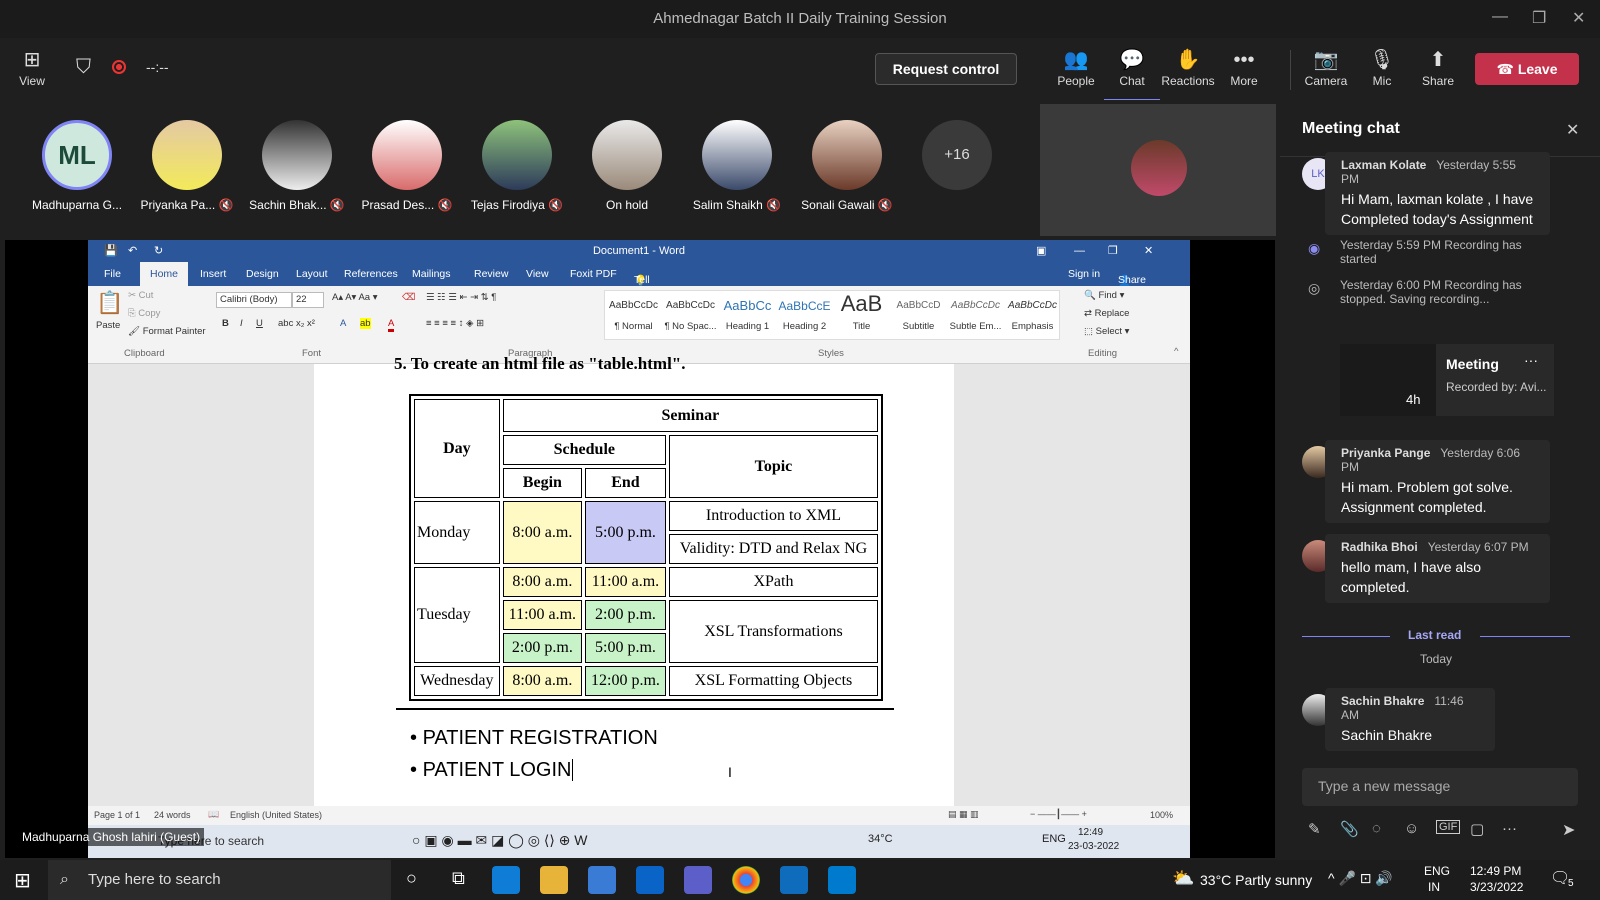 Image resolution: width=1600 pixels, height=900 pixels. What do you see at coordinates (1440, 787) in the screenshot?
I see `message-input: Type a new message` at bounding box center [1440, 787].